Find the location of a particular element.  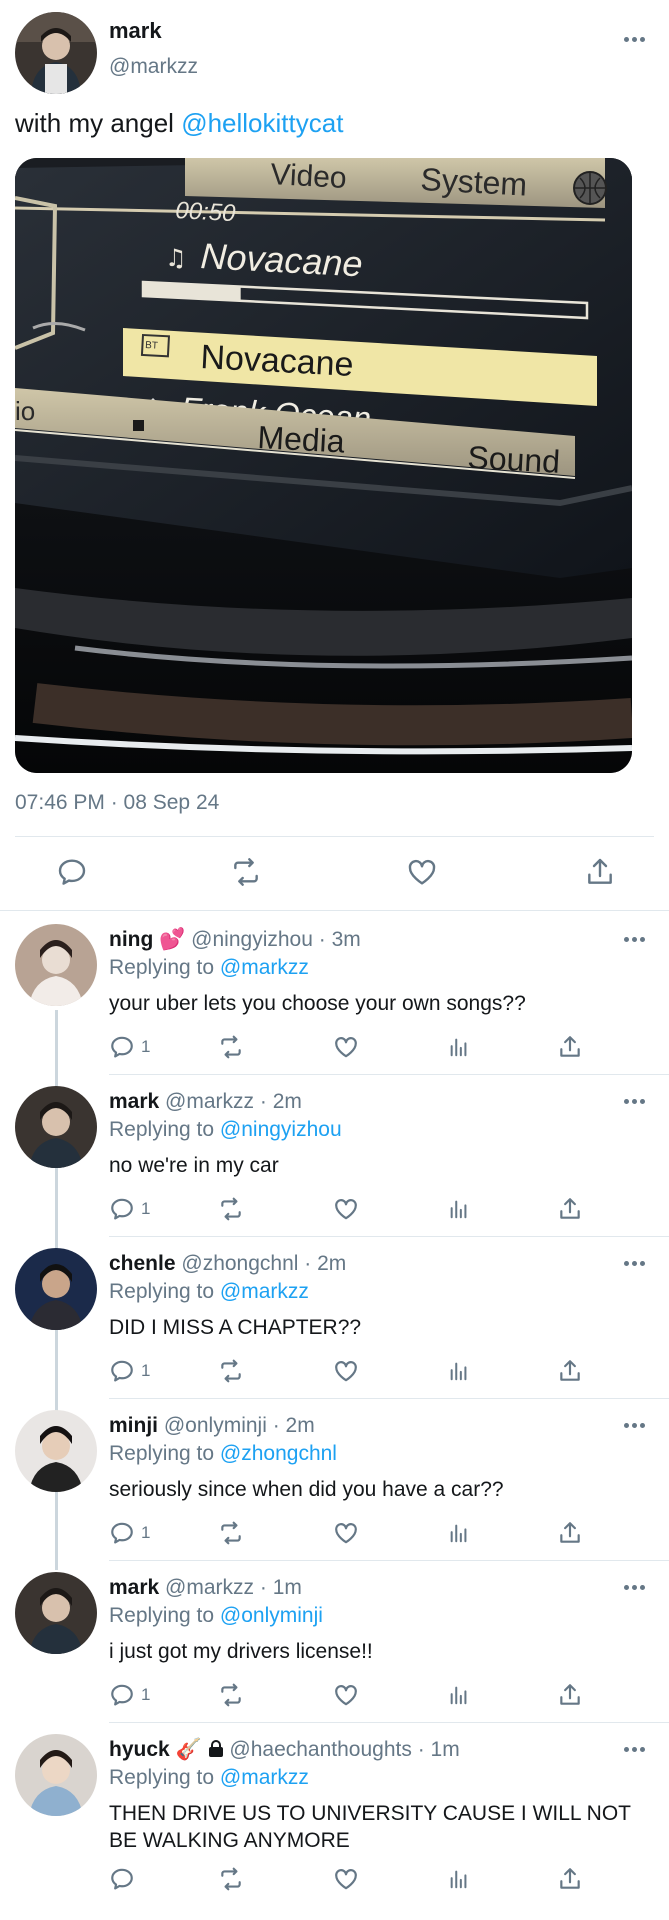

mention-link: @hellokittycat is located at coordinates (262, 123).